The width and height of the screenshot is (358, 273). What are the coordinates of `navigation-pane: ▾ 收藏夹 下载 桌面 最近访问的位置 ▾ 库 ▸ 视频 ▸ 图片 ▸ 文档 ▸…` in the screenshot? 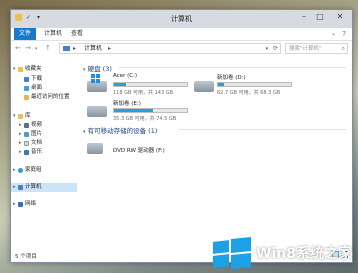 It's located at (44, 153).